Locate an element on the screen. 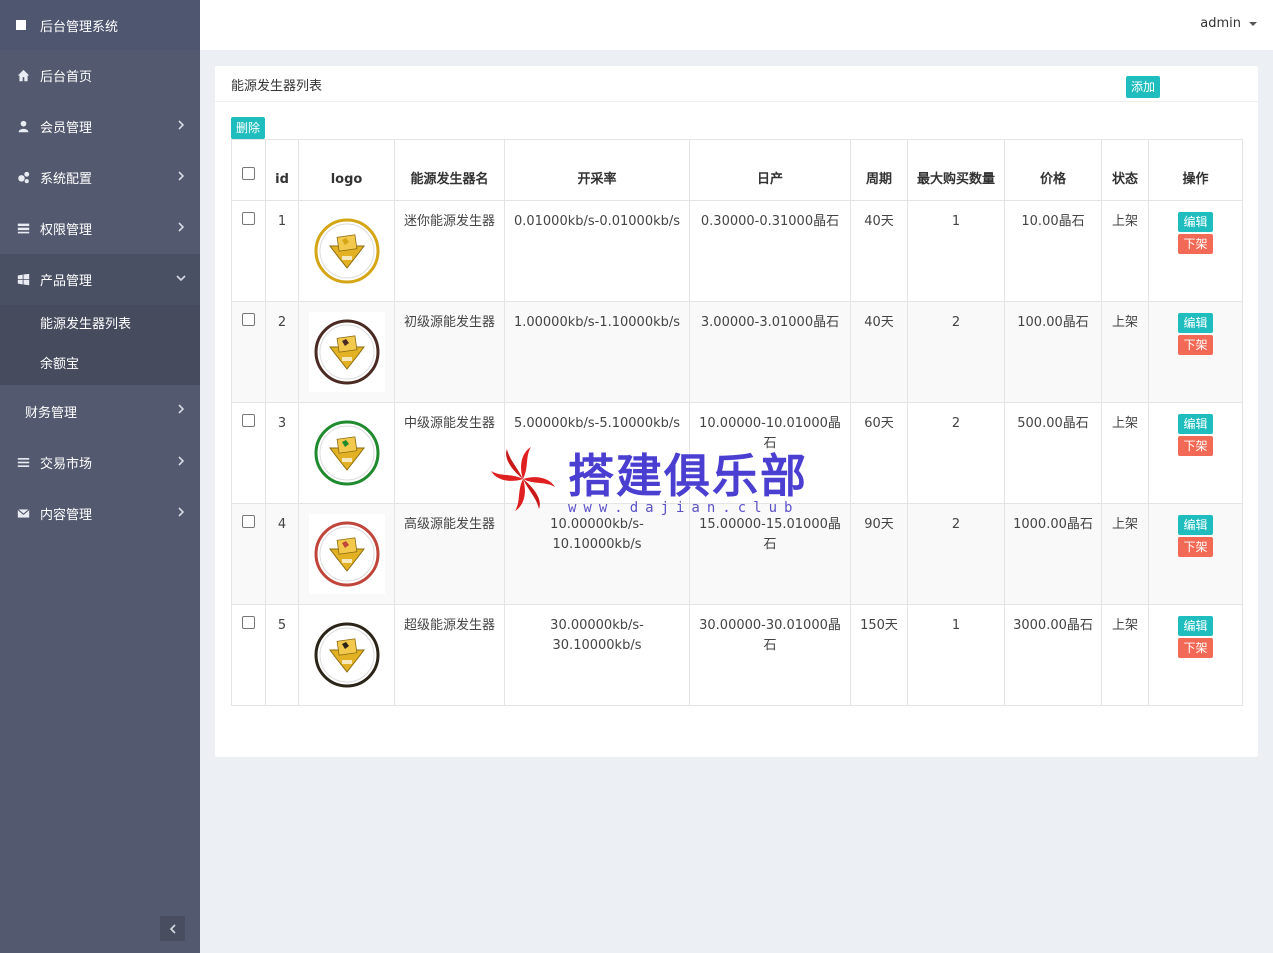 Image resolution: width=1273 pixels, height=953 pixels. sidebar-item-label: 财务管理 is located at coordinates (51, 413).